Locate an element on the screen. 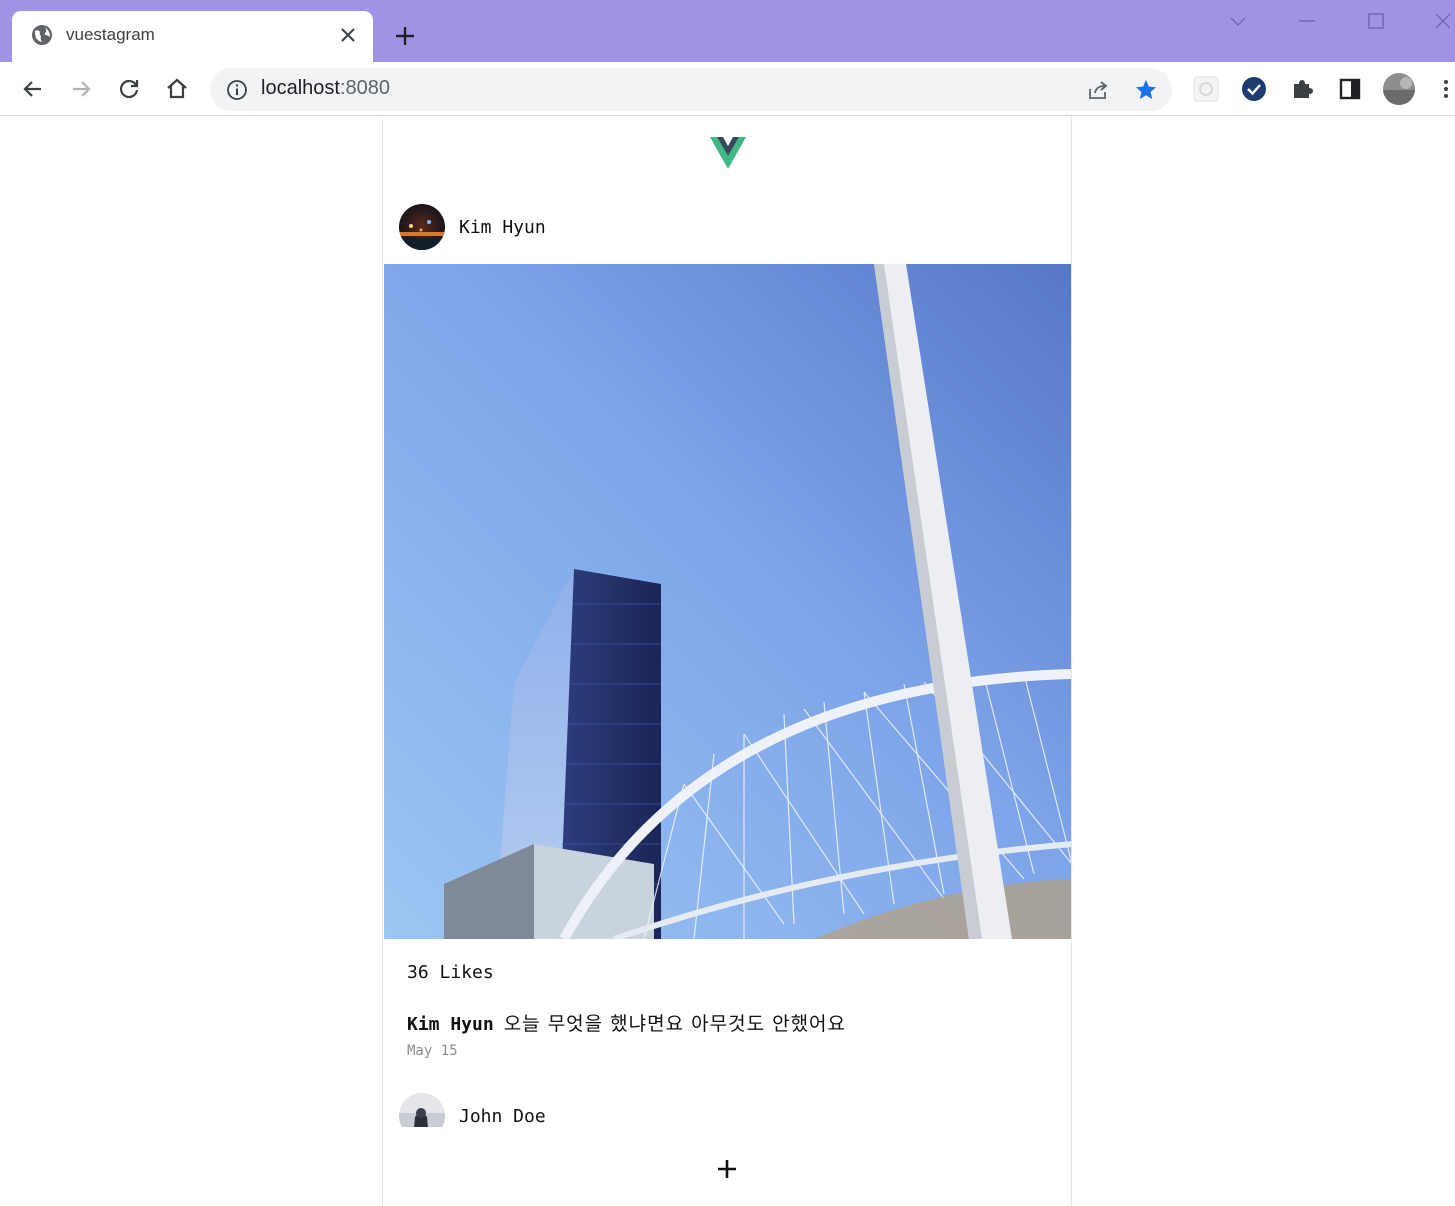 The height and width of the screenshot is (1206, 1455). forward-icon is located at coordinates (81, 89).